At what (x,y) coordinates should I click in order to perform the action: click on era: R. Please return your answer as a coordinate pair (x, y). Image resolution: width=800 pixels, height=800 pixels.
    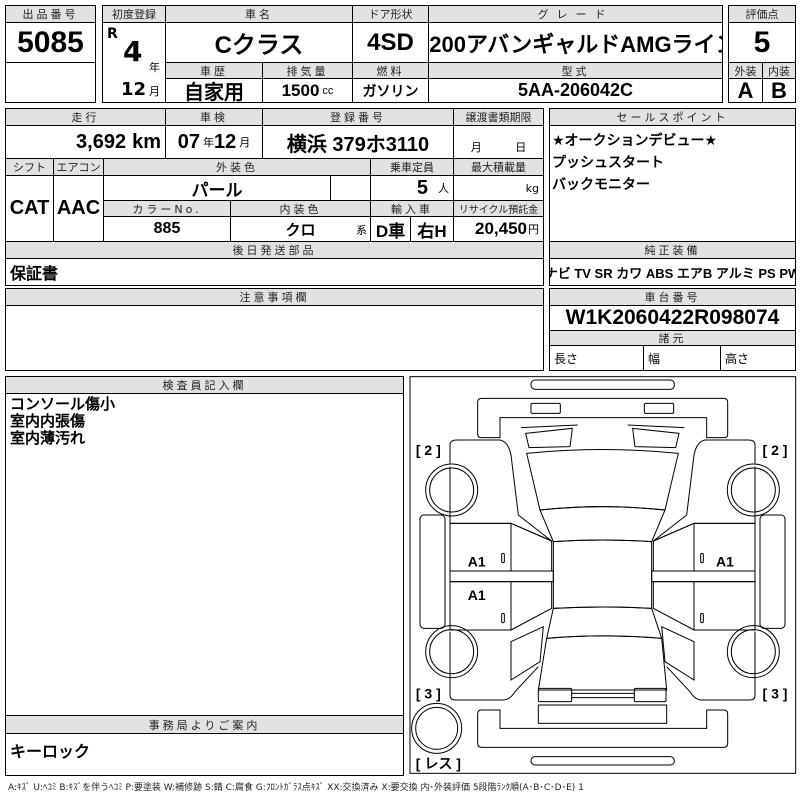
    Looking at the image, I should click on (112, 34).